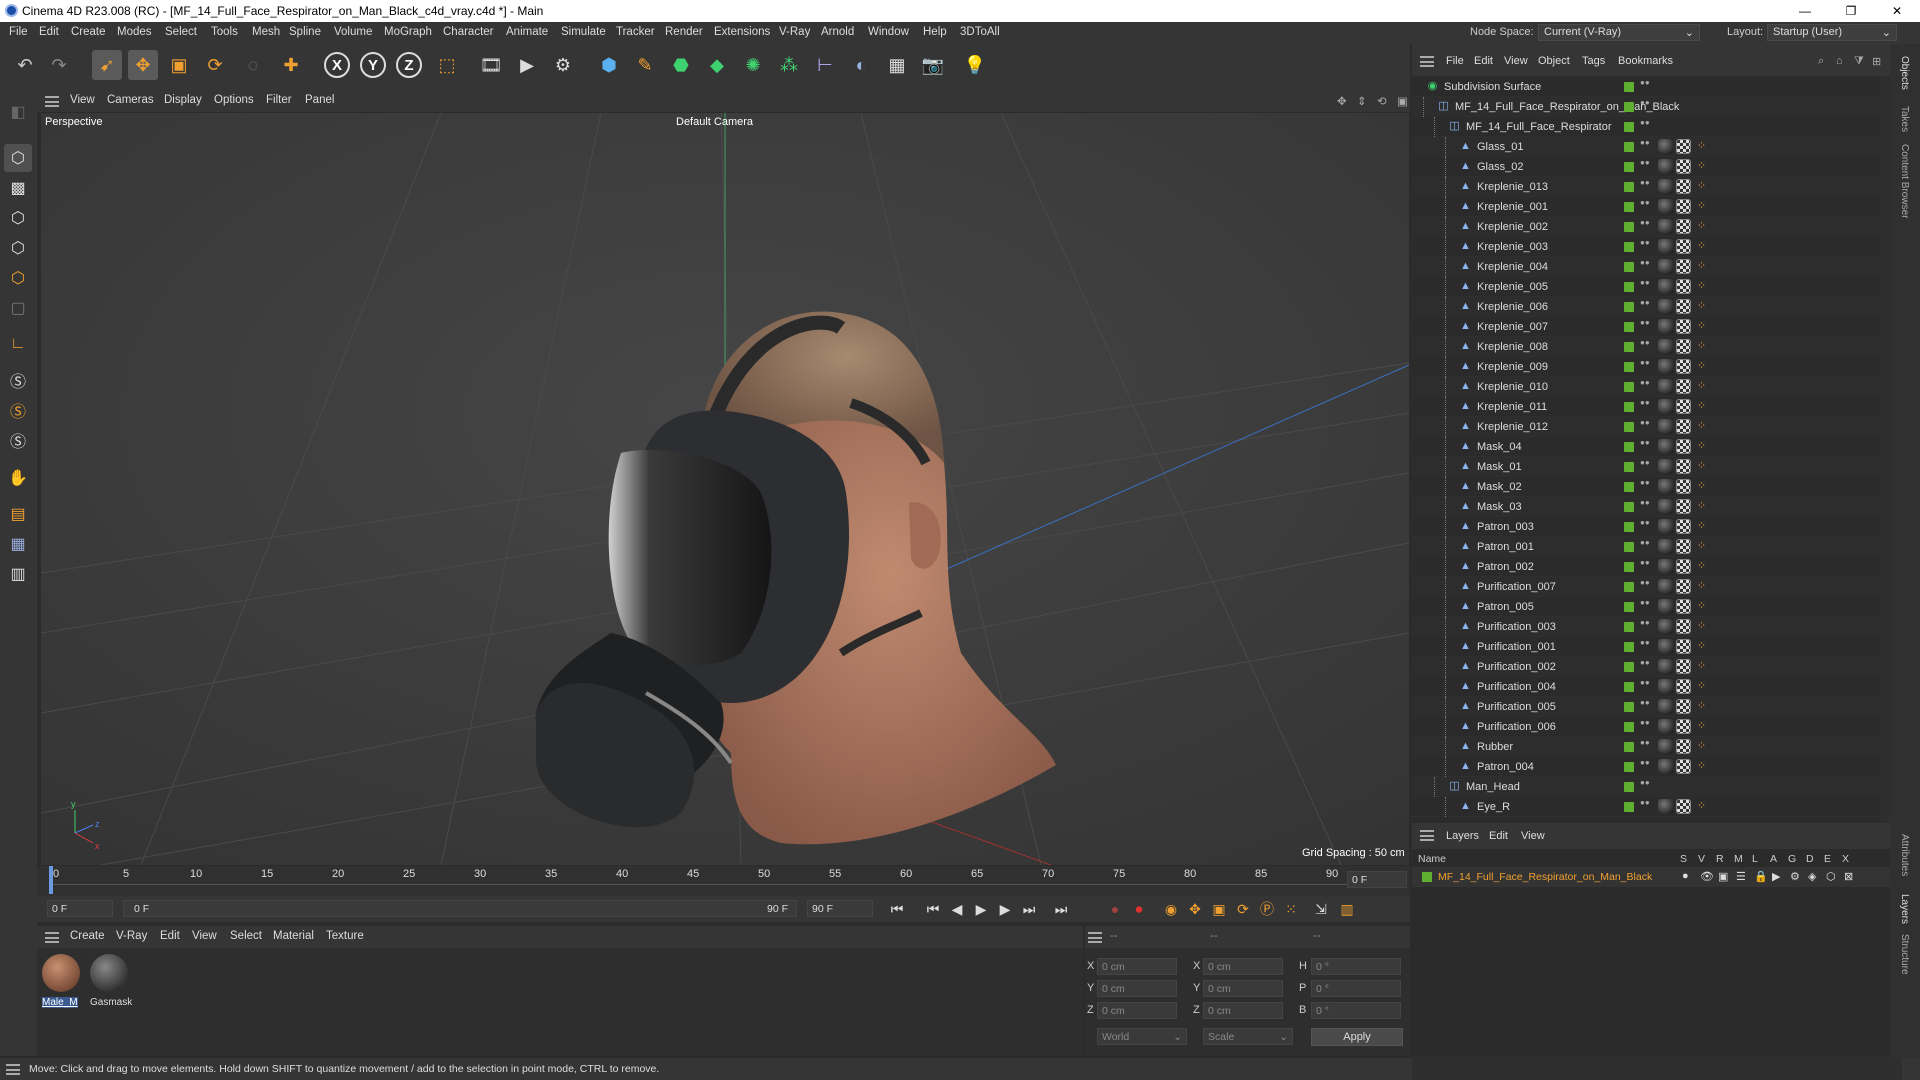 This screenshot has height=1080, width=1920. What do you see at coordinates (18, 380) in the screenshot?
I see `snap-icon: Ⓢ` at bounding box center [18, 380].